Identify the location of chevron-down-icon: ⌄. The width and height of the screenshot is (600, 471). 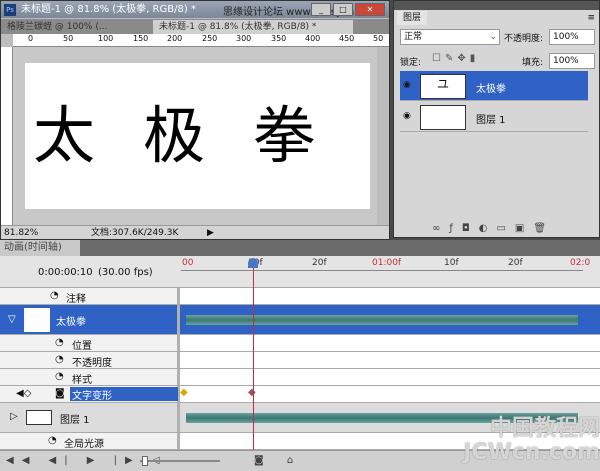
(493, 37).